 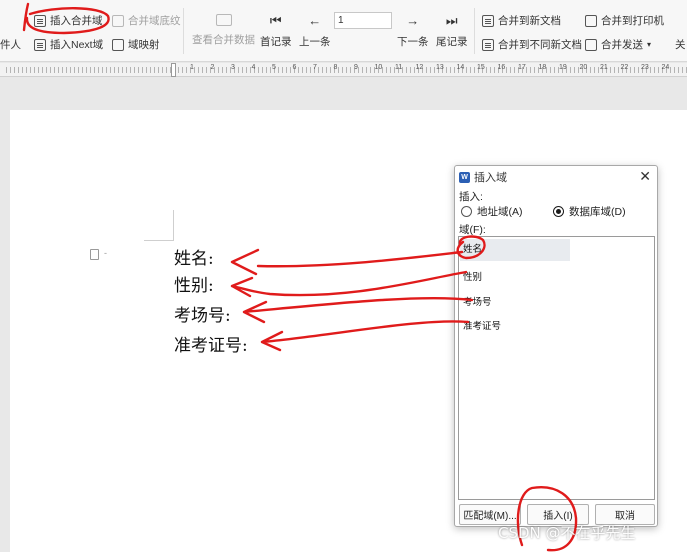 I want to click on merge-field-shading-button: 合并域底纹, so click(x=146, y=20).